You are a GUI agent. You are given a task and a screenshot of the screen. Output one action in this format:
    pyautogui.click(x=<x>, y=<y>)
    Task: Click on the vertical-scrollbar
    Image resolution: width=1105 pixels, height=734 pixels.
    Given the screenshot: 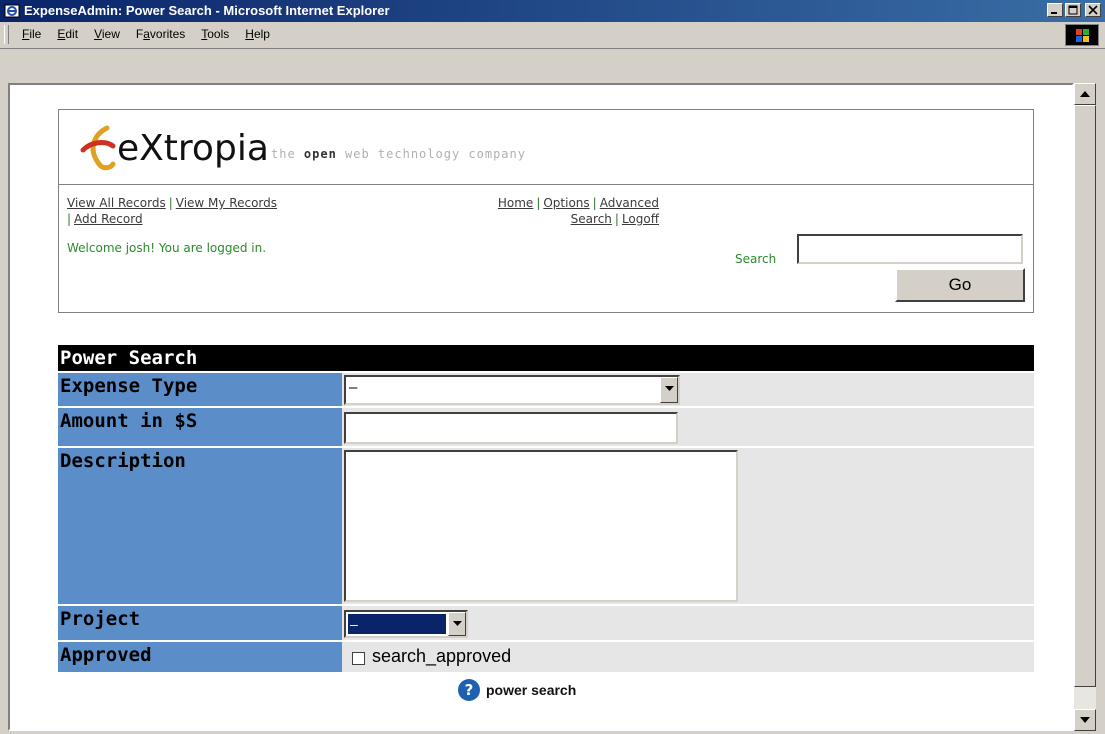 What is the action you would take?
    pyautogui.click(x=1085, y=407)
    